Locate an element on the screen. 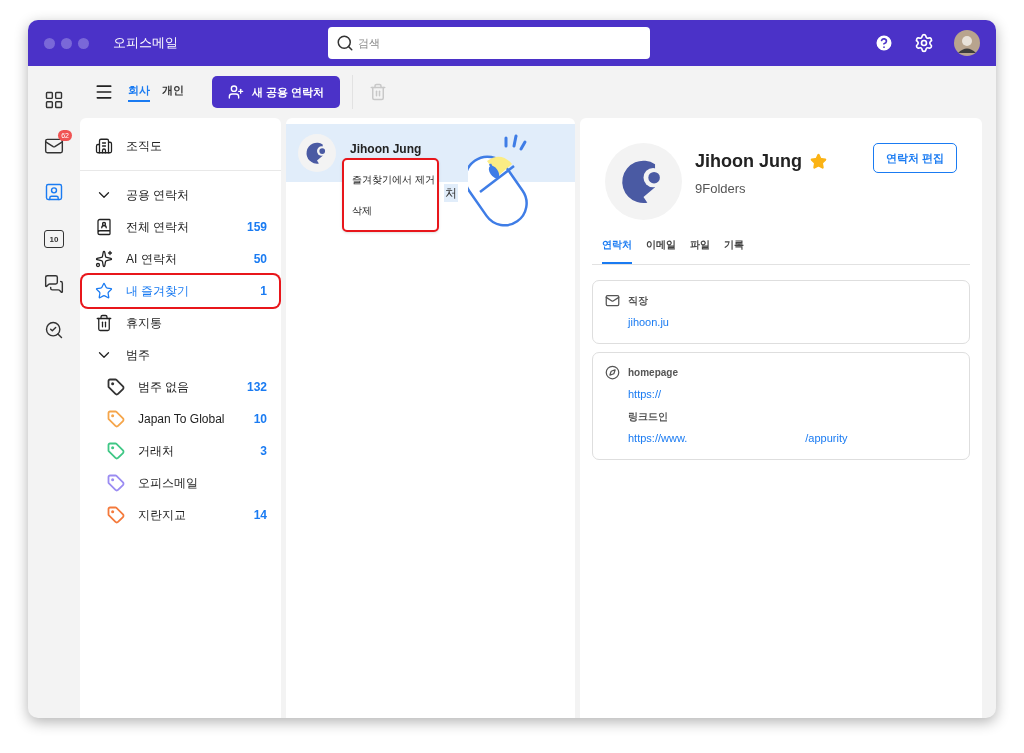  company-name: 9Folders is located at coordinates (721, 189).